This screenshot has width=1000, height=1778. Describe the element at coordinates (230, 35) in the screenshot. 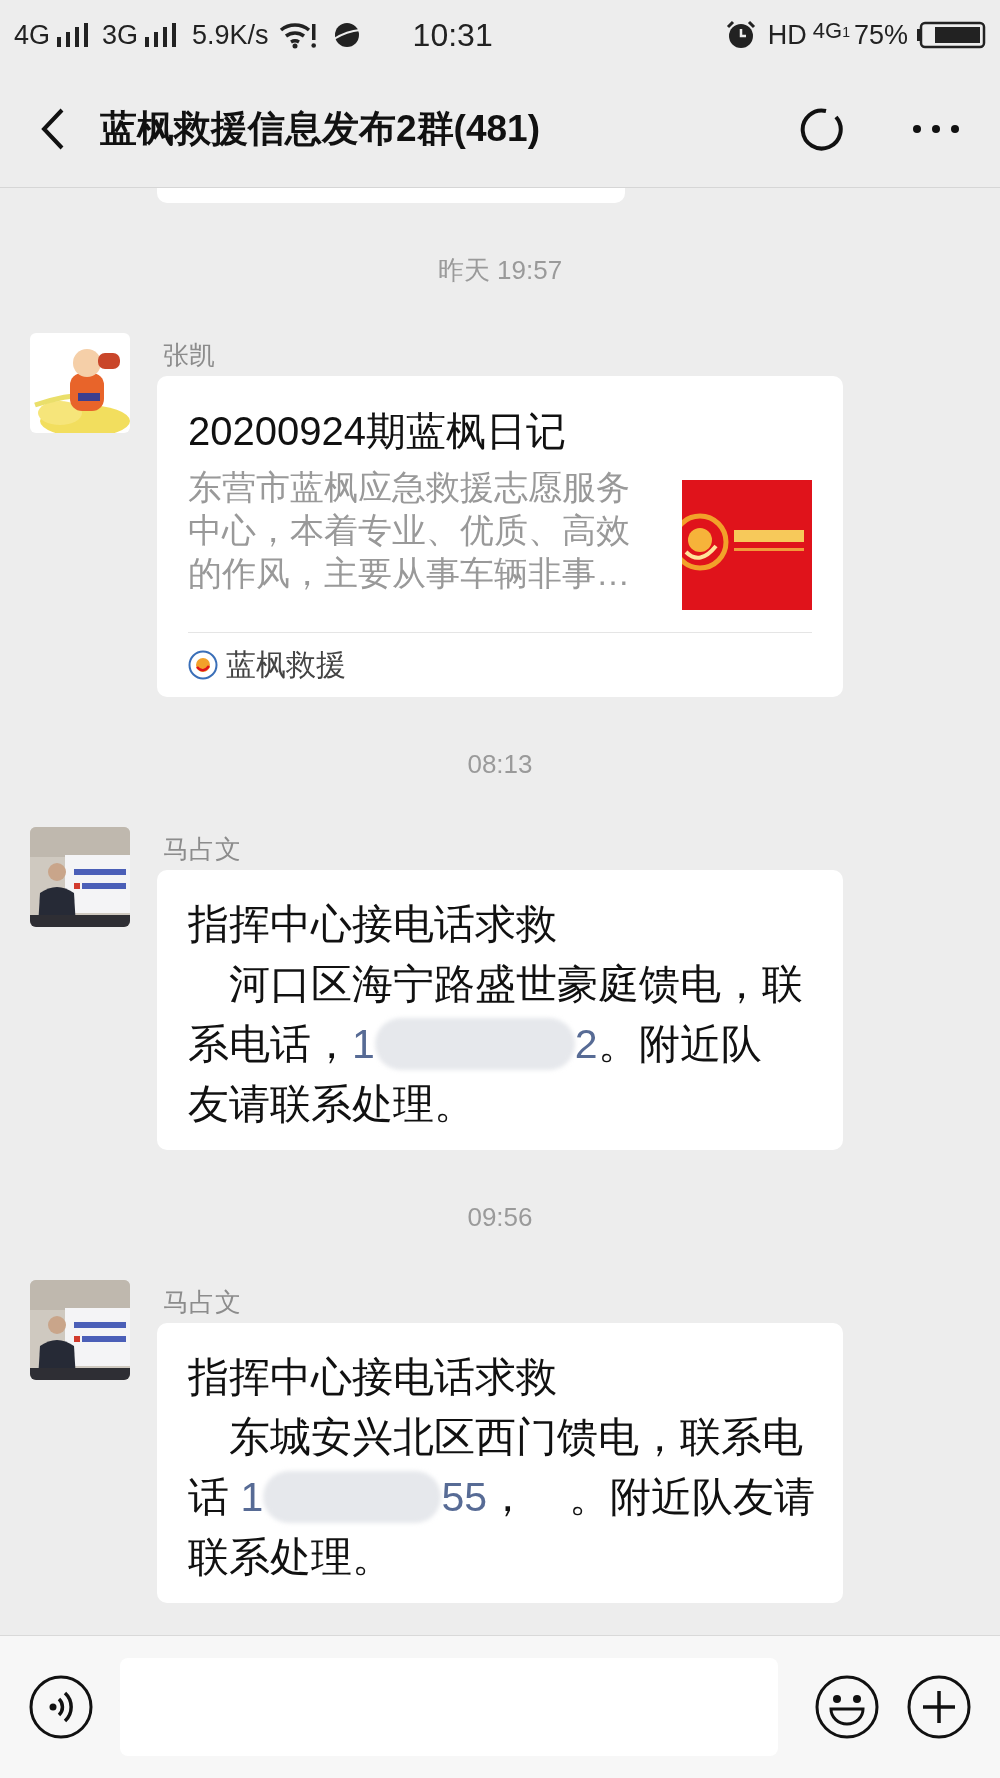

I see `speed-text: 5.9K/s` at that location.